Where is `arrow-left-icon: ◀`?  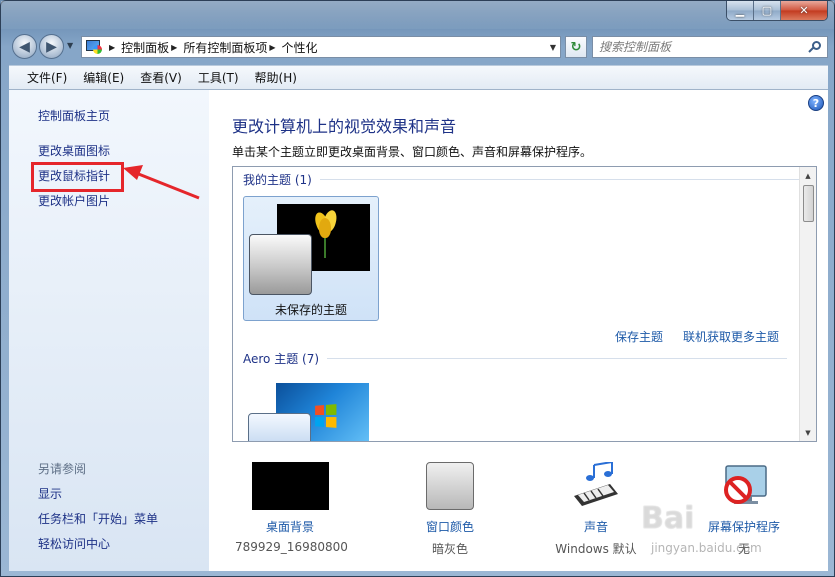
arrow-left-icon: ◀ is located at coordinates (24, 46).